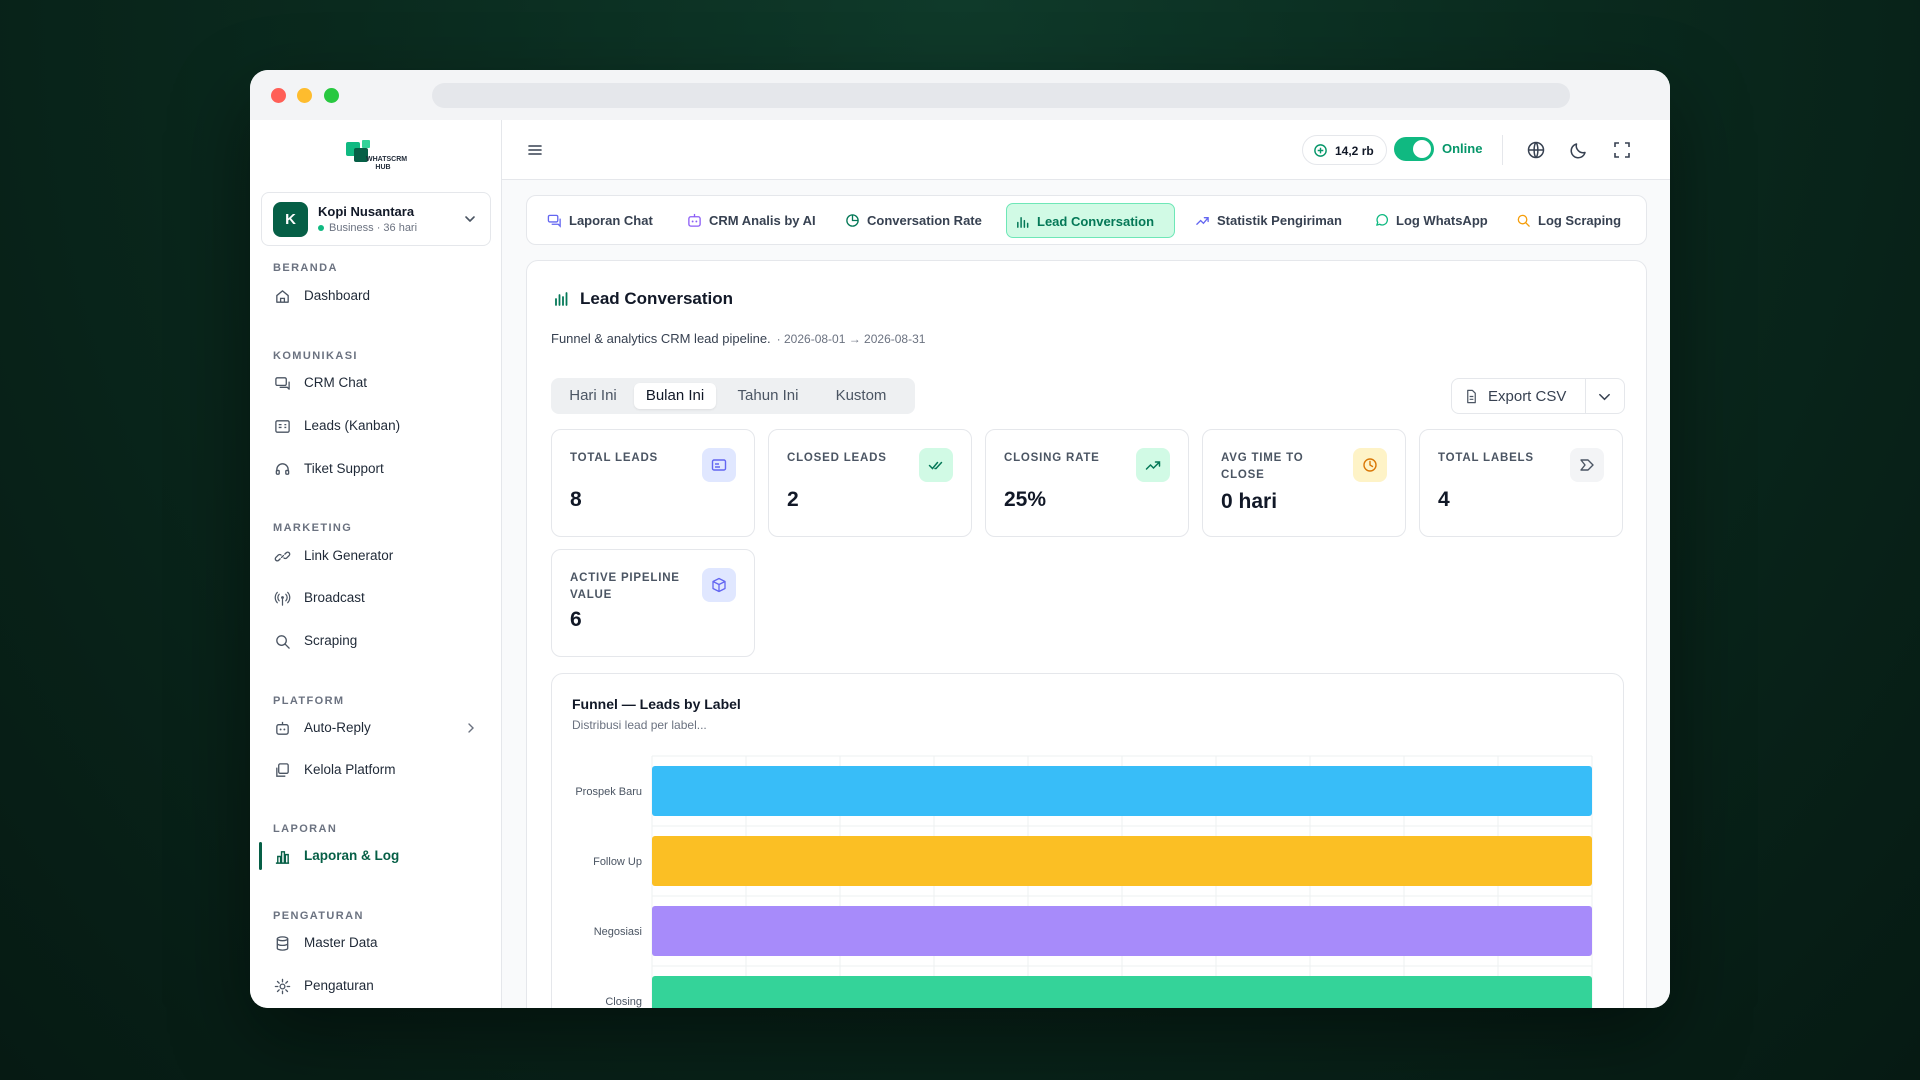 This screenshot has height=1080, width=1920. I want to click on page-title: Lead Conversation, so click(657, 298).